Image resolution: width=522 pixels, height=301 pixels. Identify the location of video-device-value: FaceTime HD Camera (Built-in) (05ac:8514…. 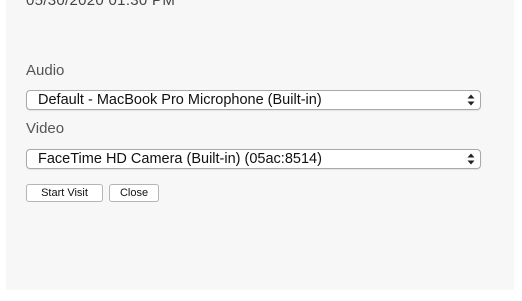
(180, 159).